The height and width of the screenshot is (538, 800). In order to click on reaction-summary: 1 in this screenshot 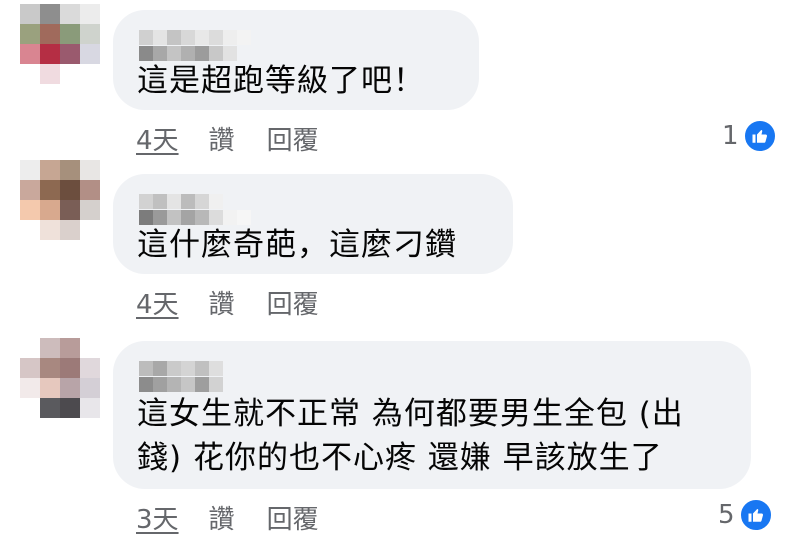, I will do `click(749, 136)`.